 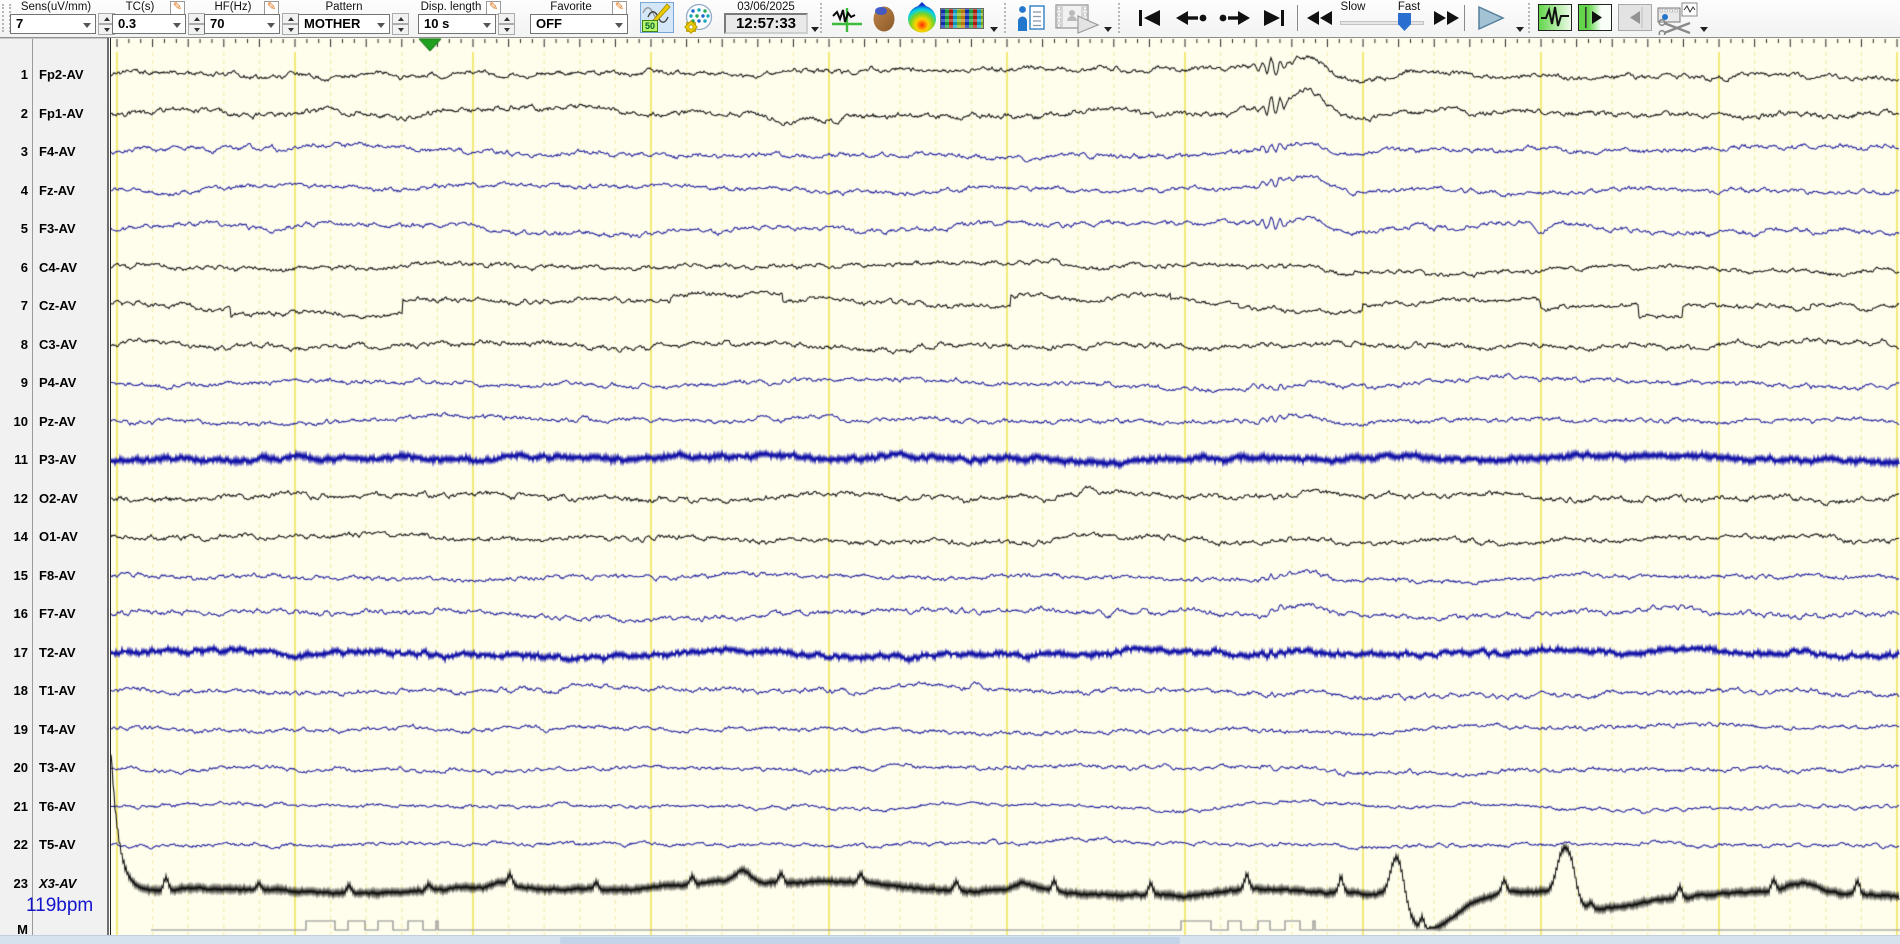 What do you see at coordinates (870, 940) in the screenshot?
I see `horizontal-scrollbar-thumb` at bounding box center [870, 940].